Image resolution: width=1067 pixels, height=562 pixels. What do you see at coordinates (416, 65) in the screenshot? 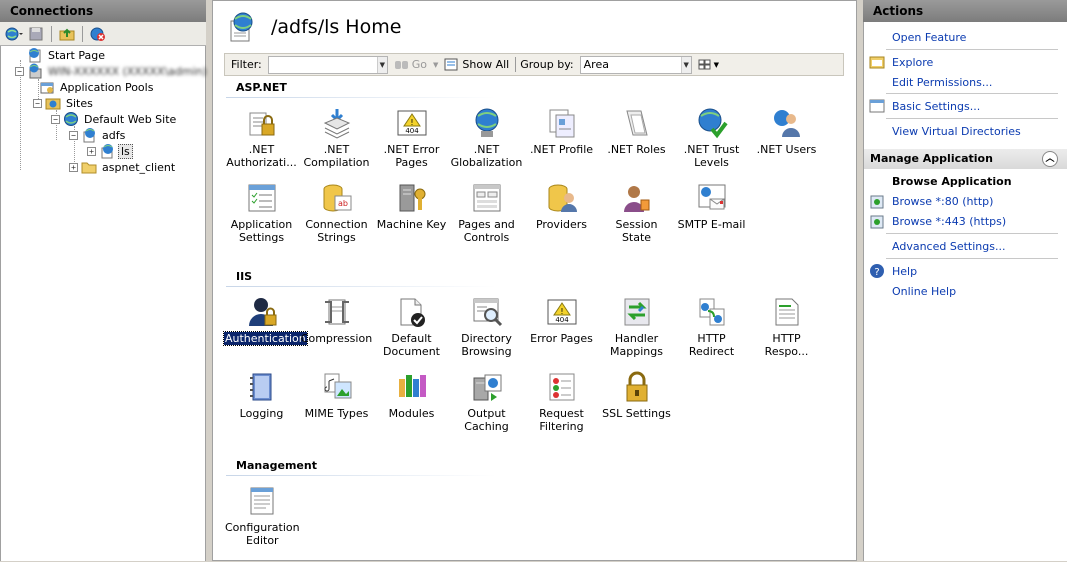
I see `go-button: Go ▼` at bounding box center [416, 65].